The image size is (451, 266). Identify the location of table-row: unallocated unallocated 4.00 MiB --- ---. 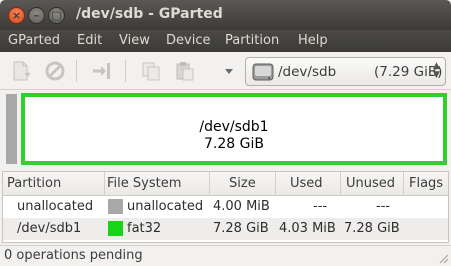
(225, 207).